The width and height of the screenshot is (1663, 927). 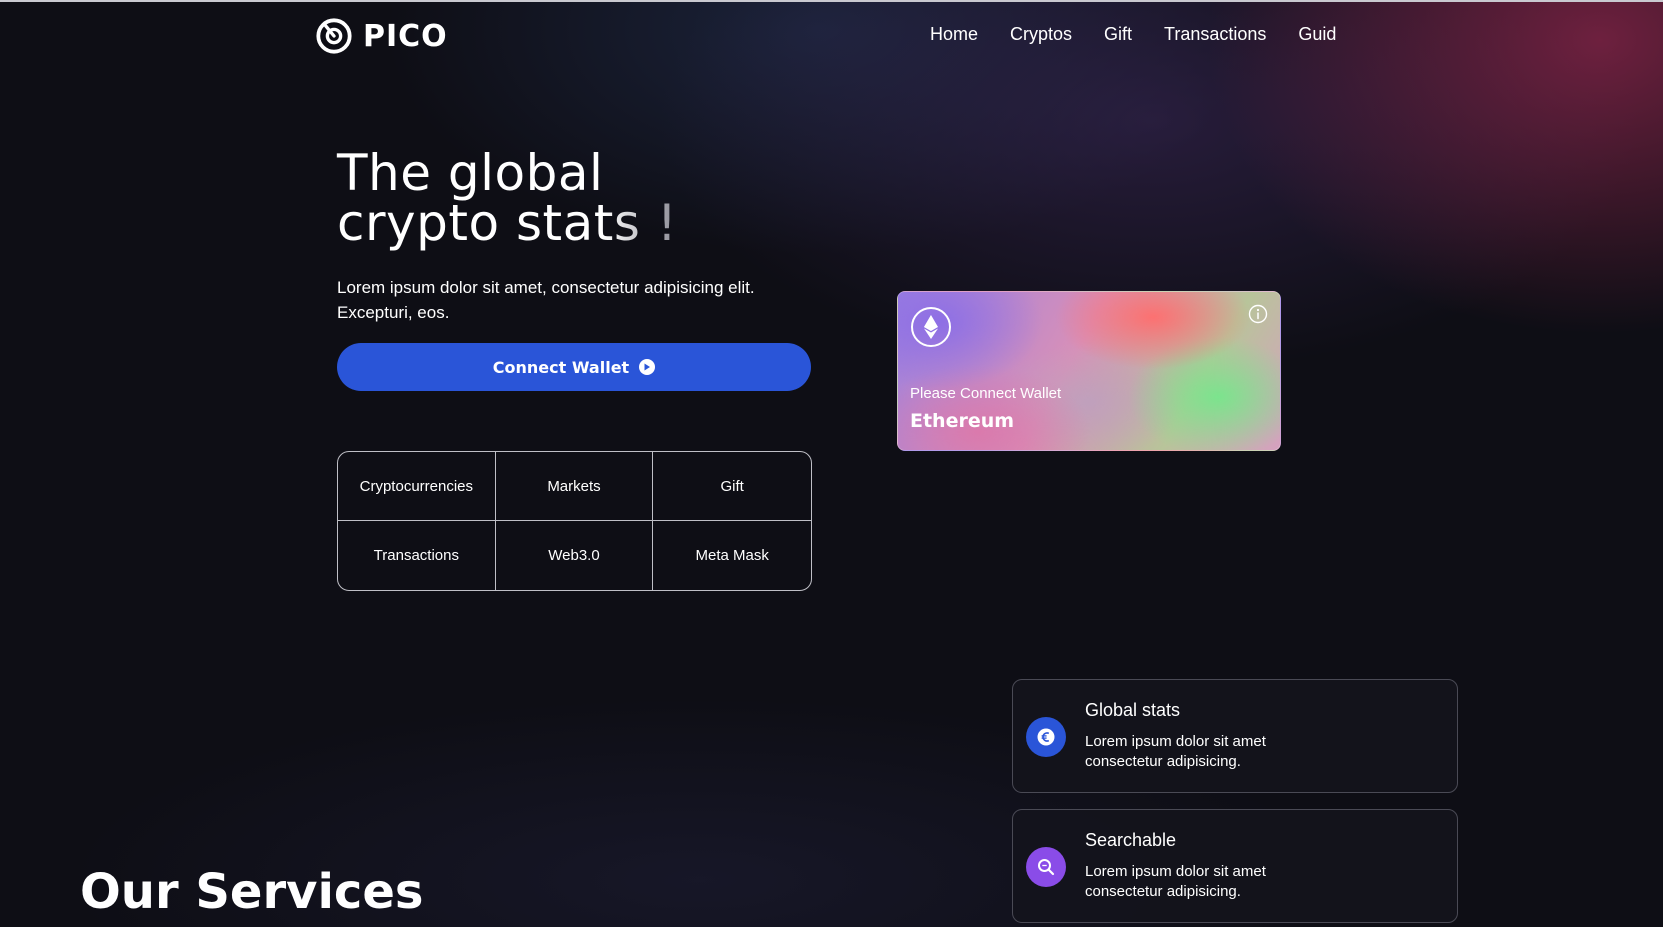 I want to click on top-border, so click(x=831, y=1).